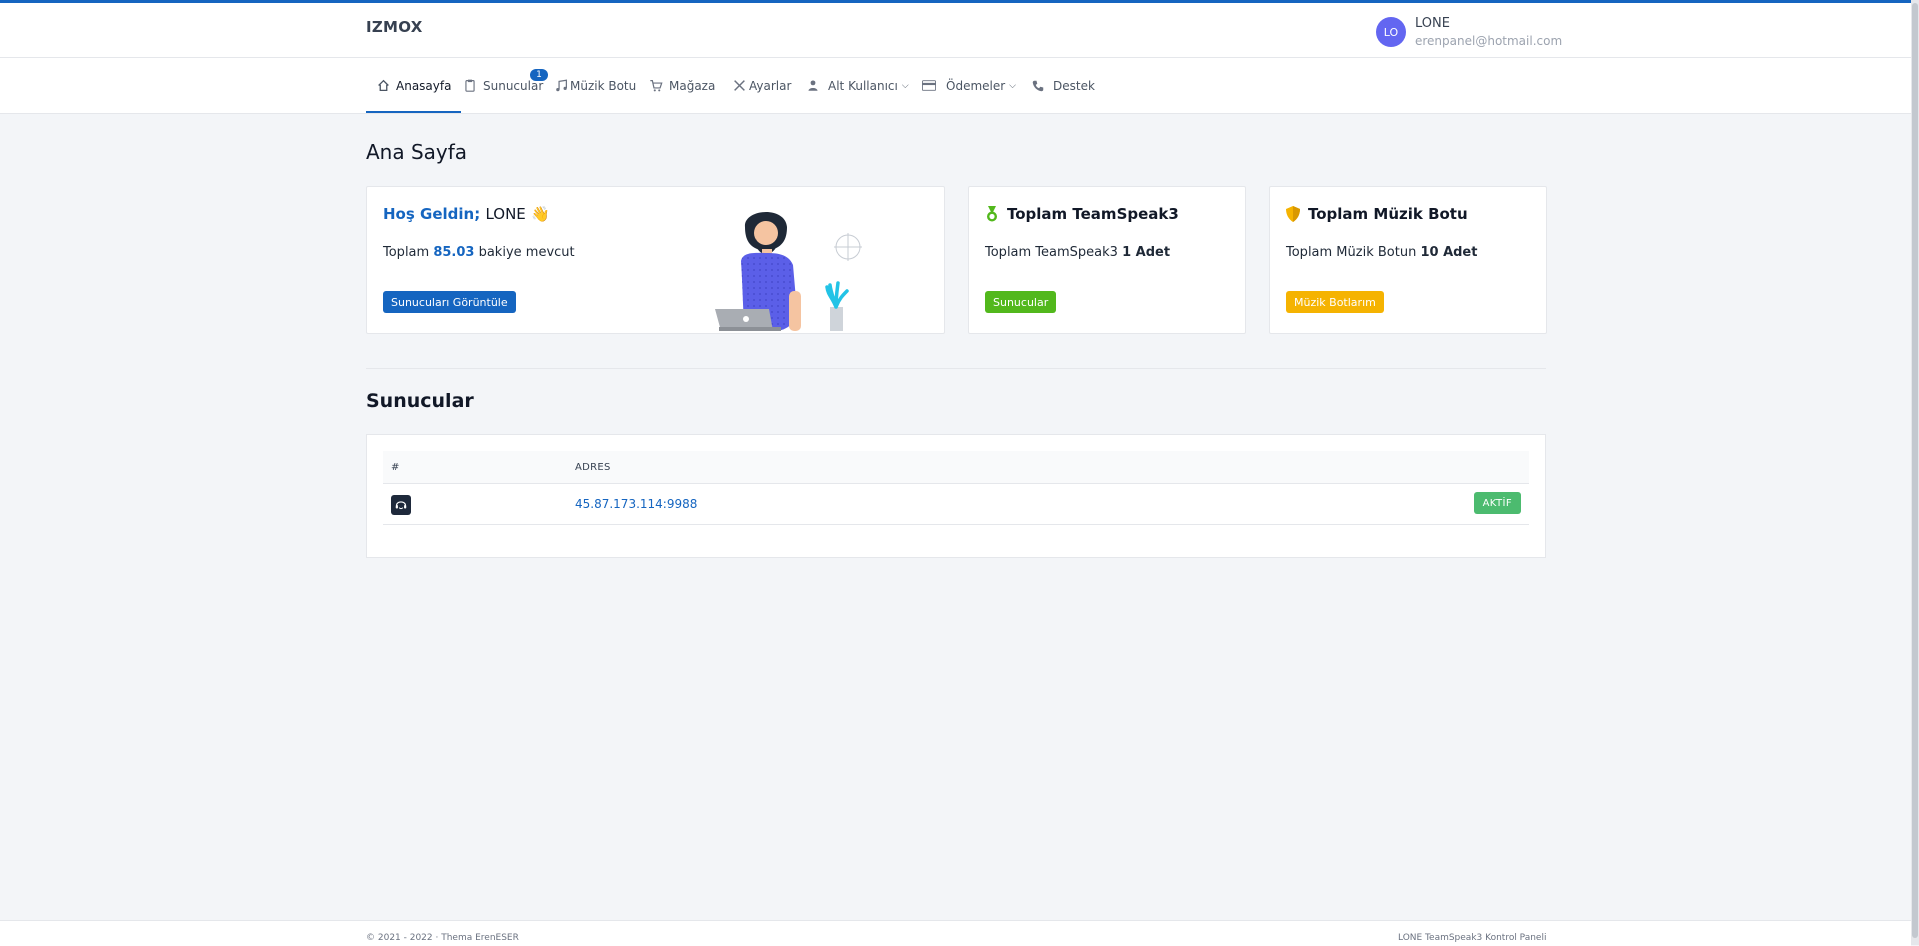 The image size is (1919, 946). I want to click on welcome-heading: Hoş Geldin; LONE 👋, so click(466, 214).